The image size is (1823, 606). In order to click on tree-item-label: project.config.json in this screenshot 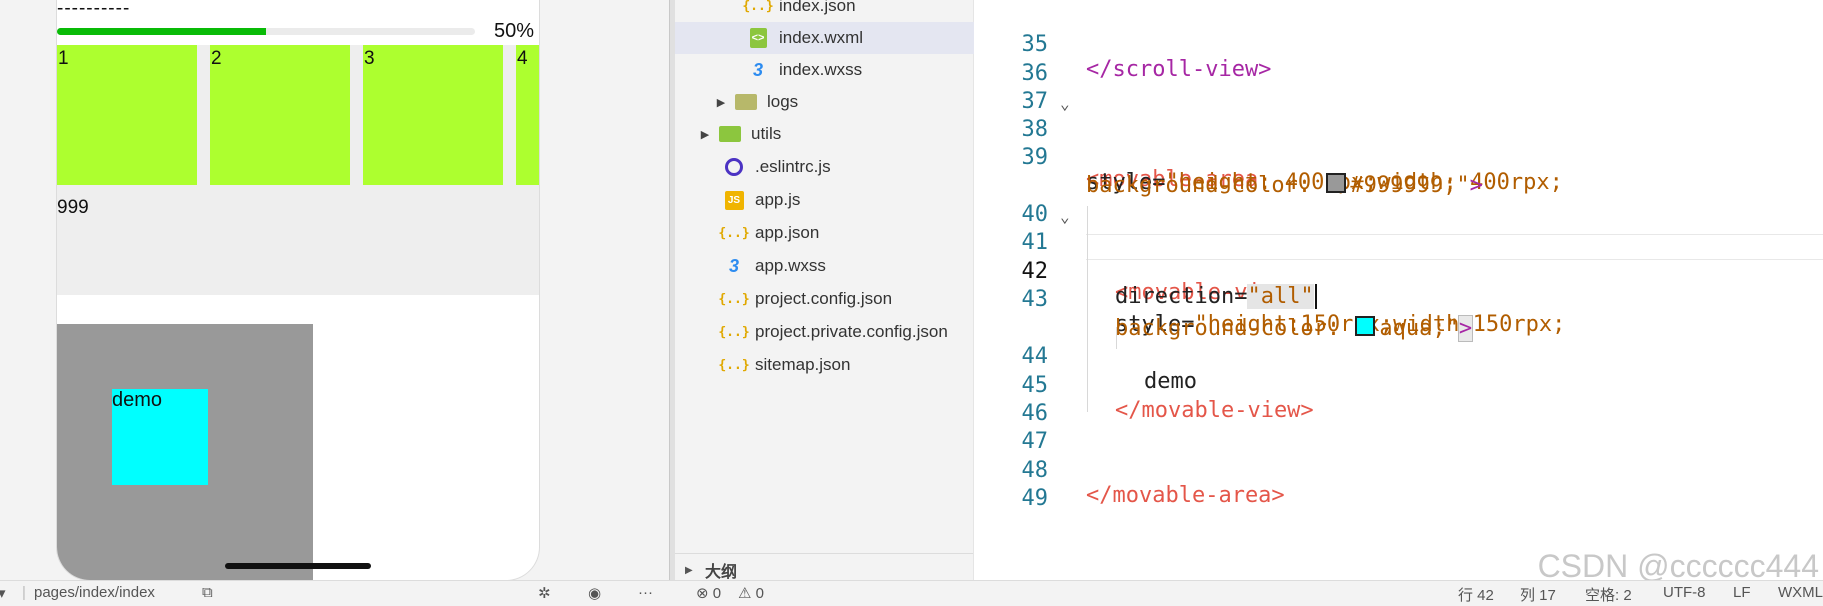, I will do `click(824, 298)`.